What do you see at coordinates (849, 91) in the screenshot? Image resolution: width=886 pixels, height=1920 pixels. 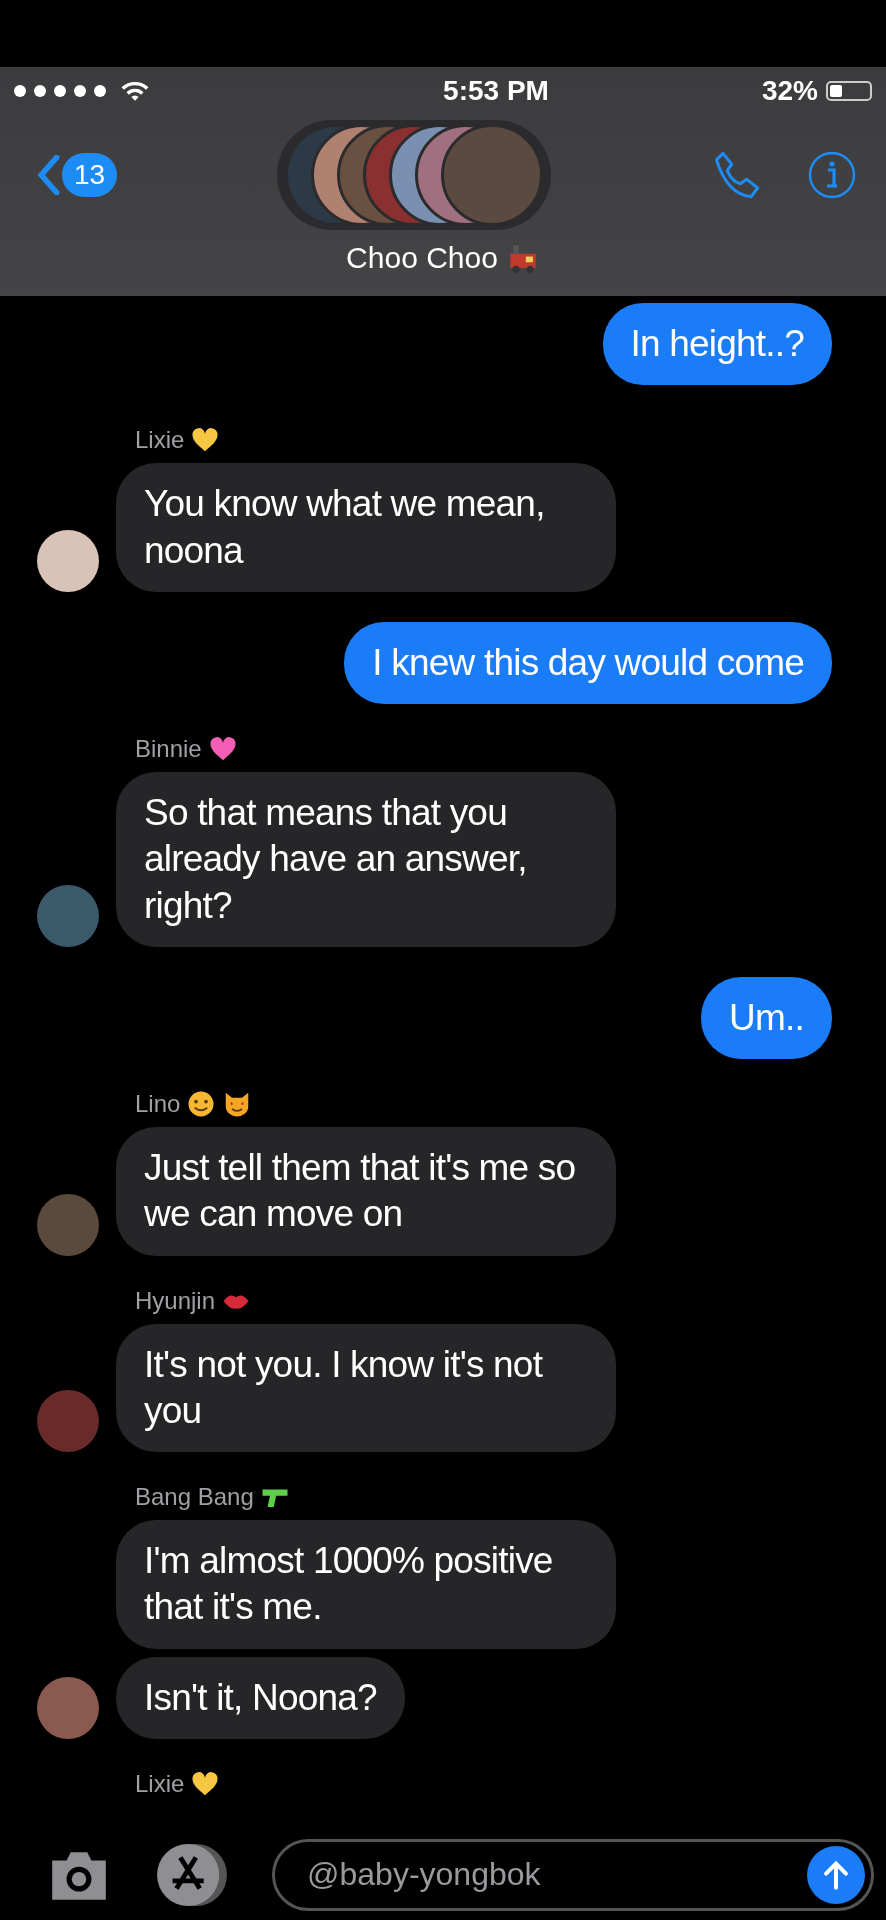 I see `battery-icon` at bounding box center [849, 91].